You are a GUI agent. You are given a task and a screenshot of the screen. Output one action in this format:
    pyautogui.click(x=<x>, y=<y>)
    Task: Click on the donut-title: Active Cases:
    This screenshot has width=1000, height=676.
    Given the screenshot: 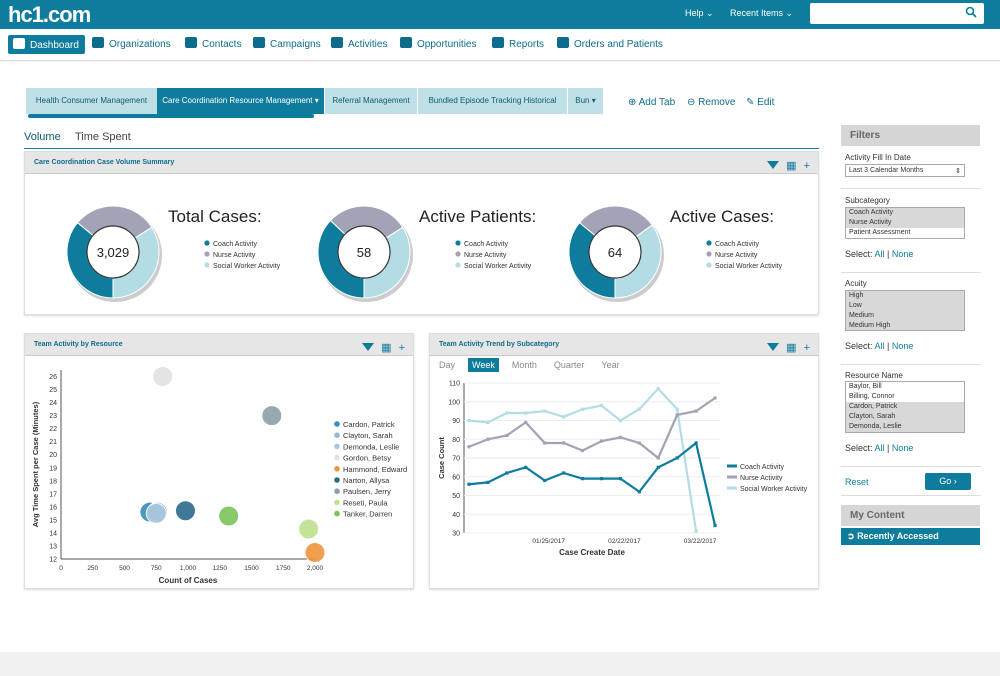 What is the action you would take?
    pyautogui.click(x=722, y=216)
    